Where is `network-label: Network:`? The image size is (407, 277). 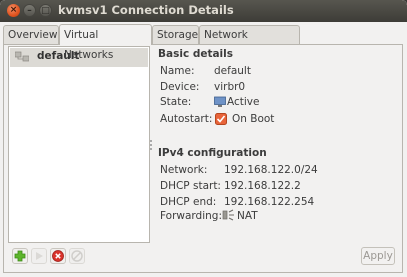 network-label: Network: is located at coordinates (184, 170).